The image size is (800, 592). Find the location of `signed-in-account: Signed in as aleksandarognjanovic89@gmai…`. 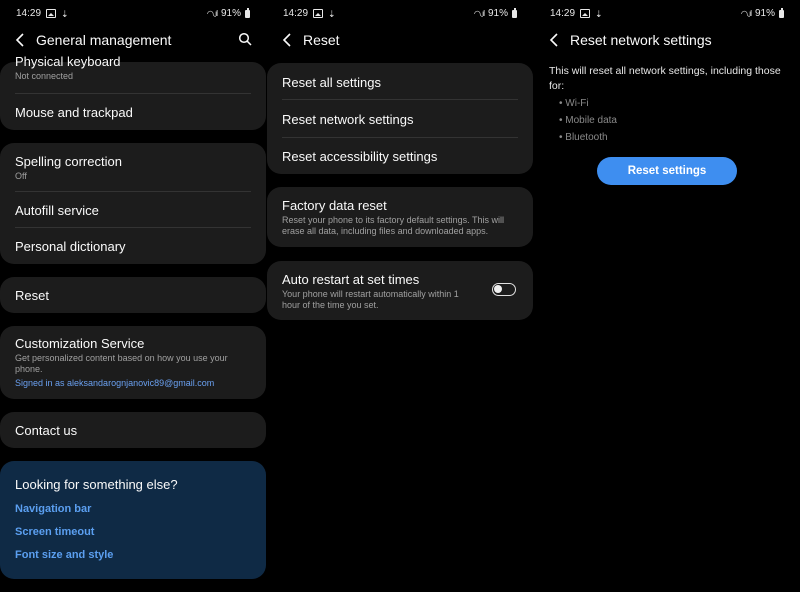

signed-in-account: Signed in as aleksandarognjanovic89@gmai… is located at coordinates (115, 383).